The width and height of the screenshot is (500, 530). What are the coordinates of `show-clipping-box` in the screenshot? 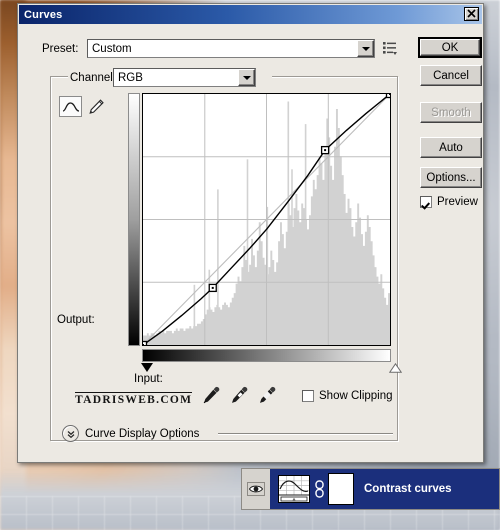 It's located at (308, 396).